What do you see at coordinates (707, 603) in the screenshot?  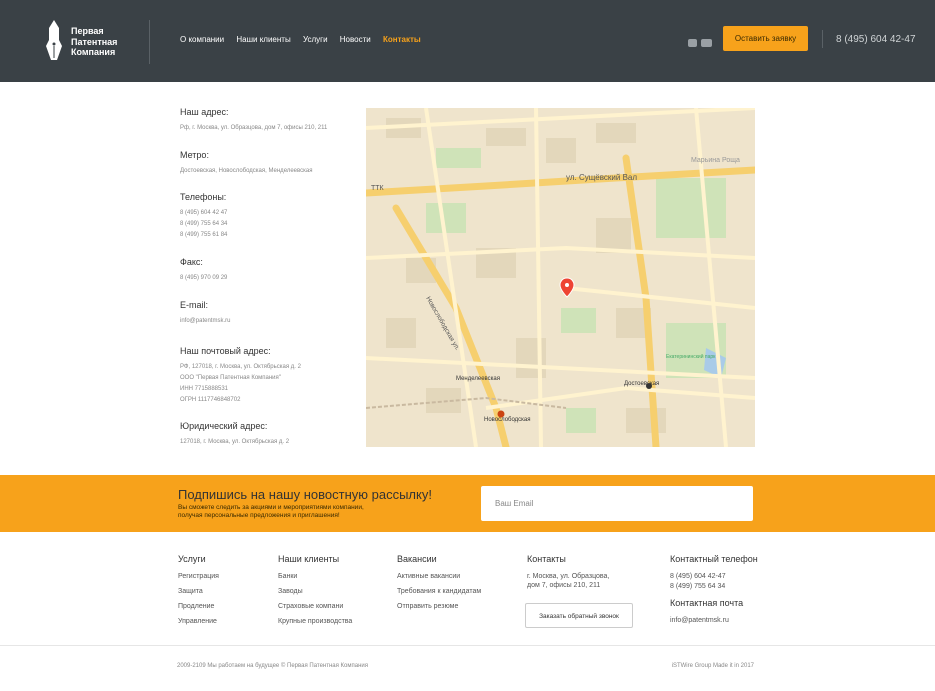 I see `footer-col-title: Контактная почта` at bounding box center [707, 603].